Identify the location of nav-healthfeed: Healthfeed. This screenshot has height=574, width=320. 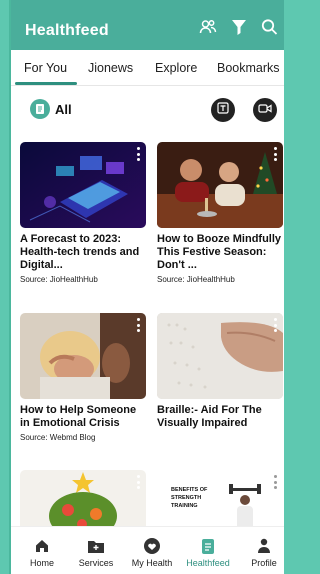
(208, 552).